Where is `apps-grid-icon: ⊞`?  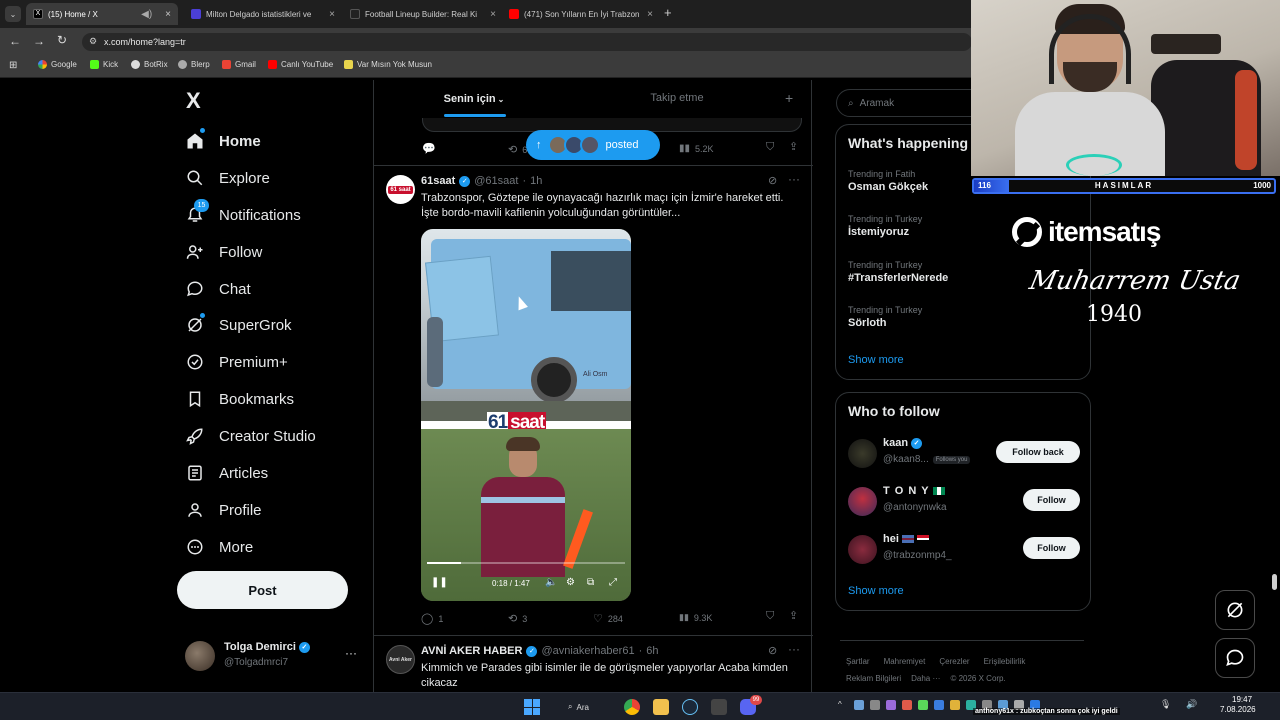 apps-grid-icon: ⊞ is located at coordinates (13, 65).